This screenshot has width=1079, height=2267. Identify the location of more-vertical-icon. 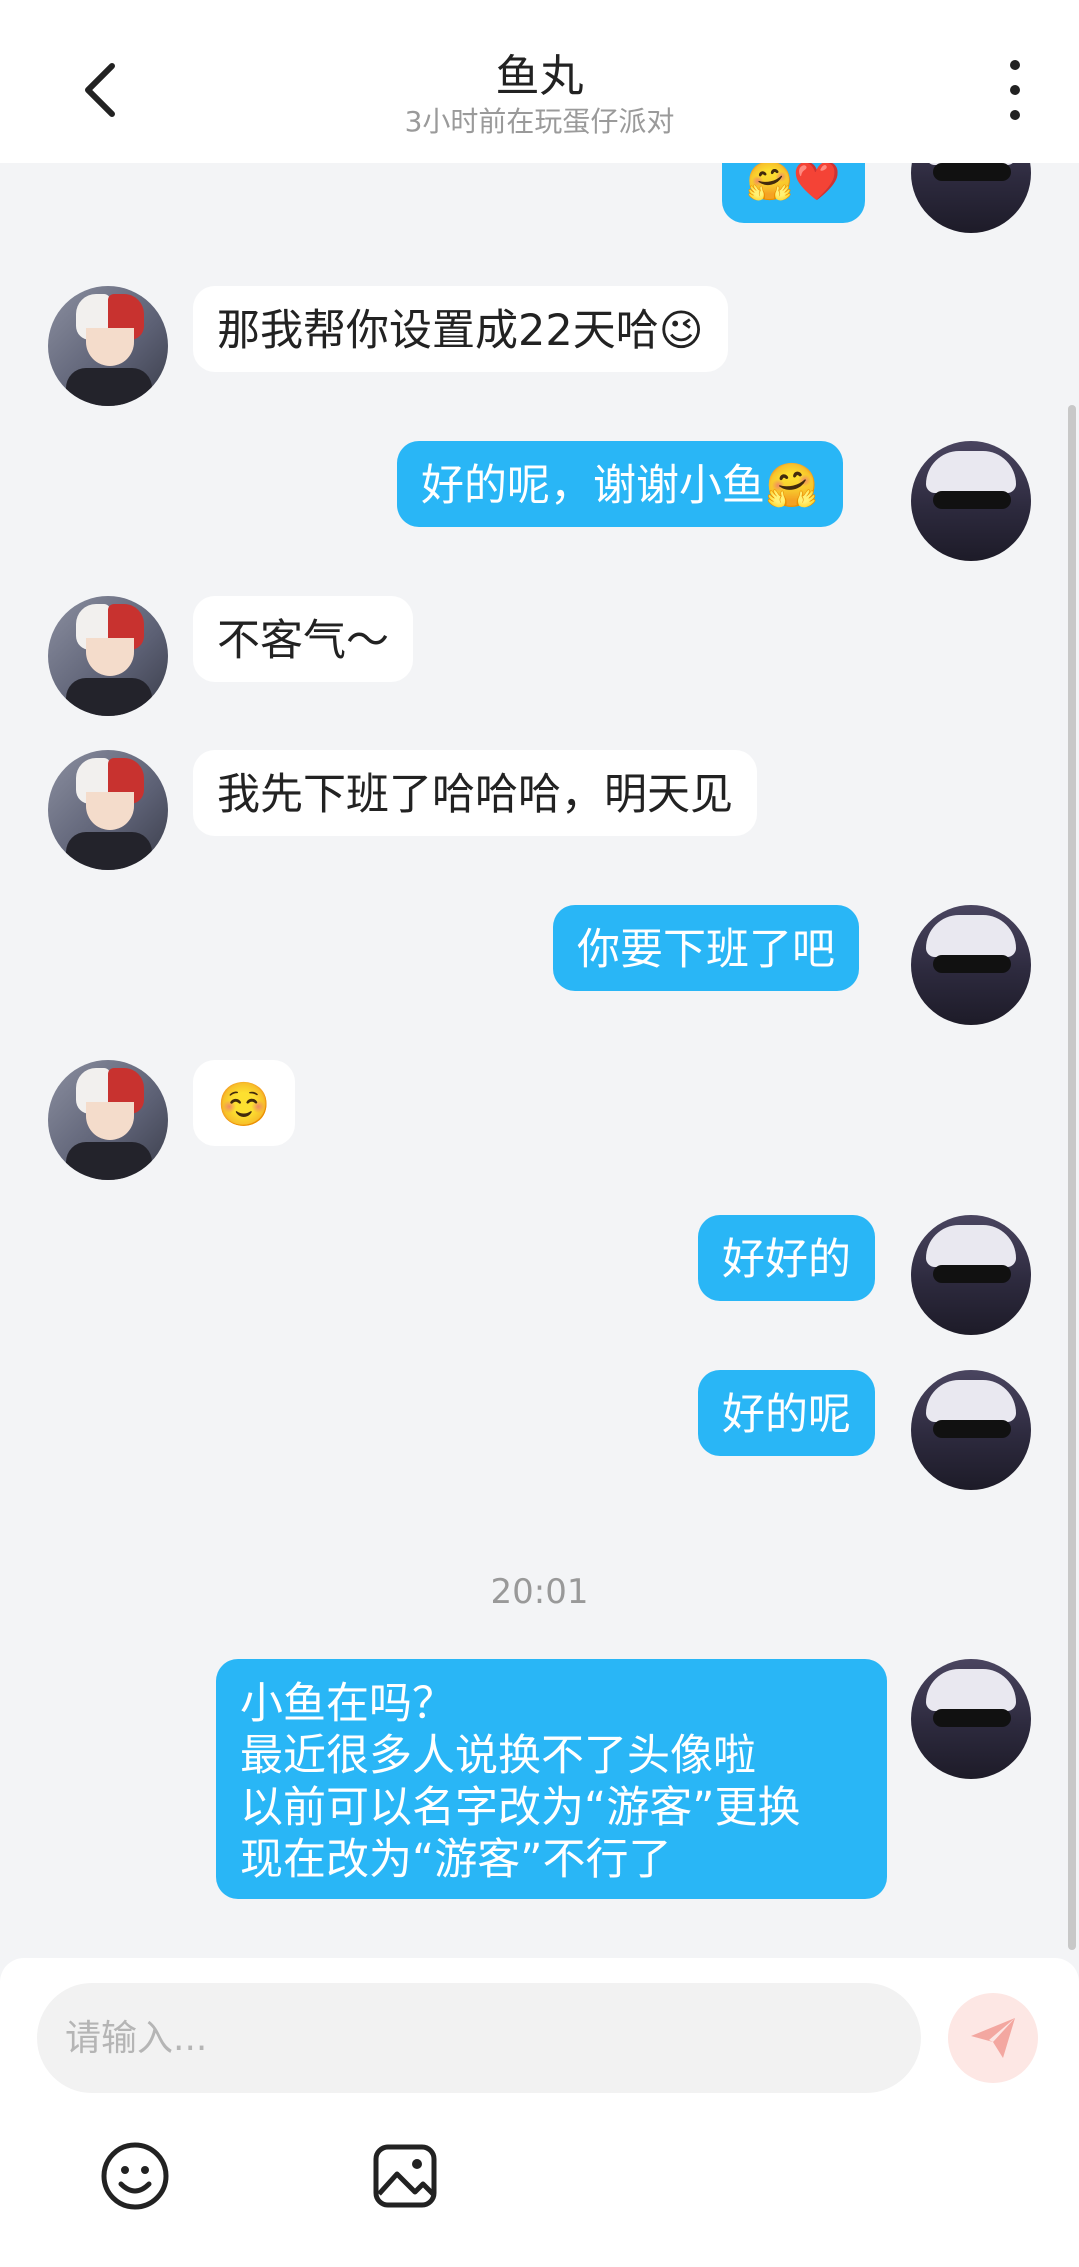
(1015, 65).